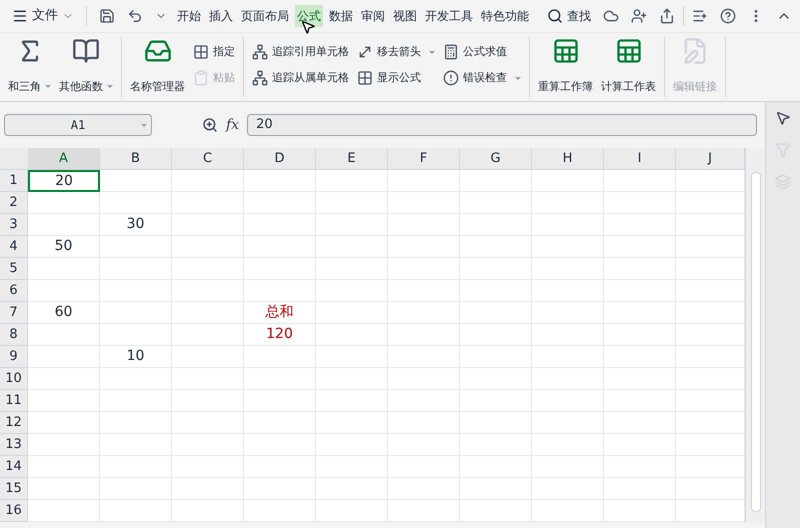  What do you see at coordinates (78, 125) in the screenshot?
I see `name-box: A1` at bounding box center [78, 125].